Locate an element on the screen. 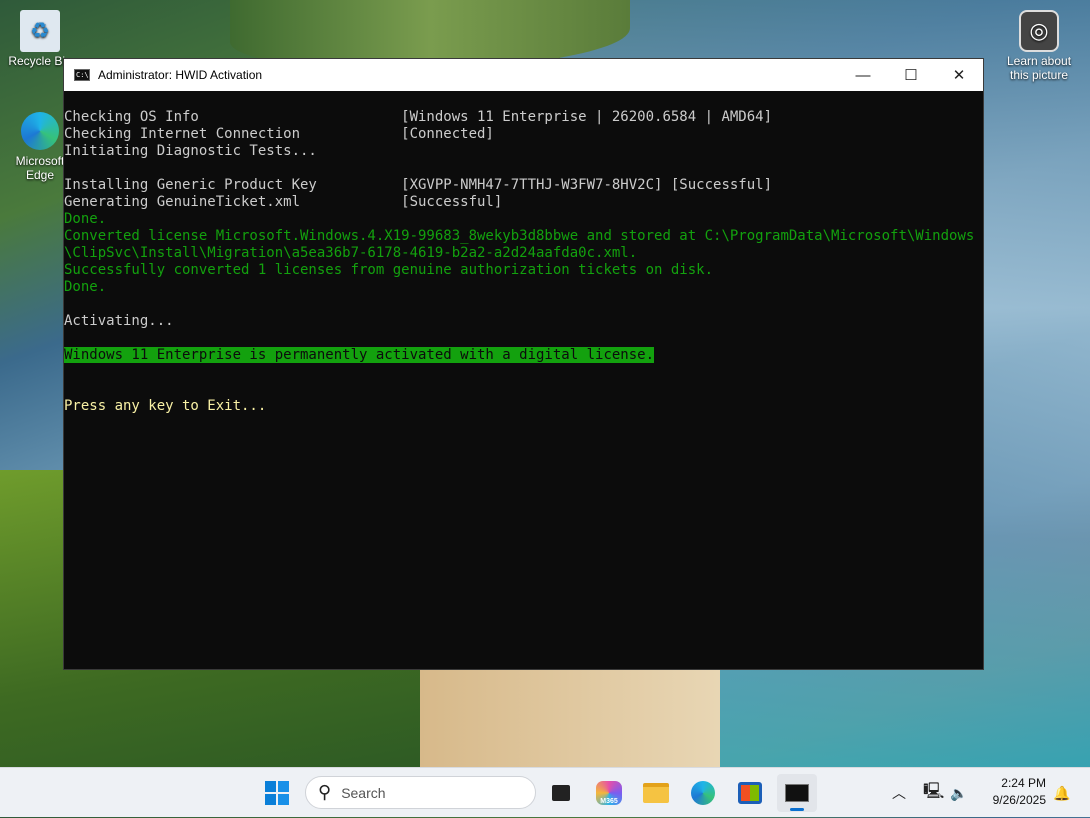 The image size is (1090, 818). edge-taskbar-button is located at coordinates (703, 793).